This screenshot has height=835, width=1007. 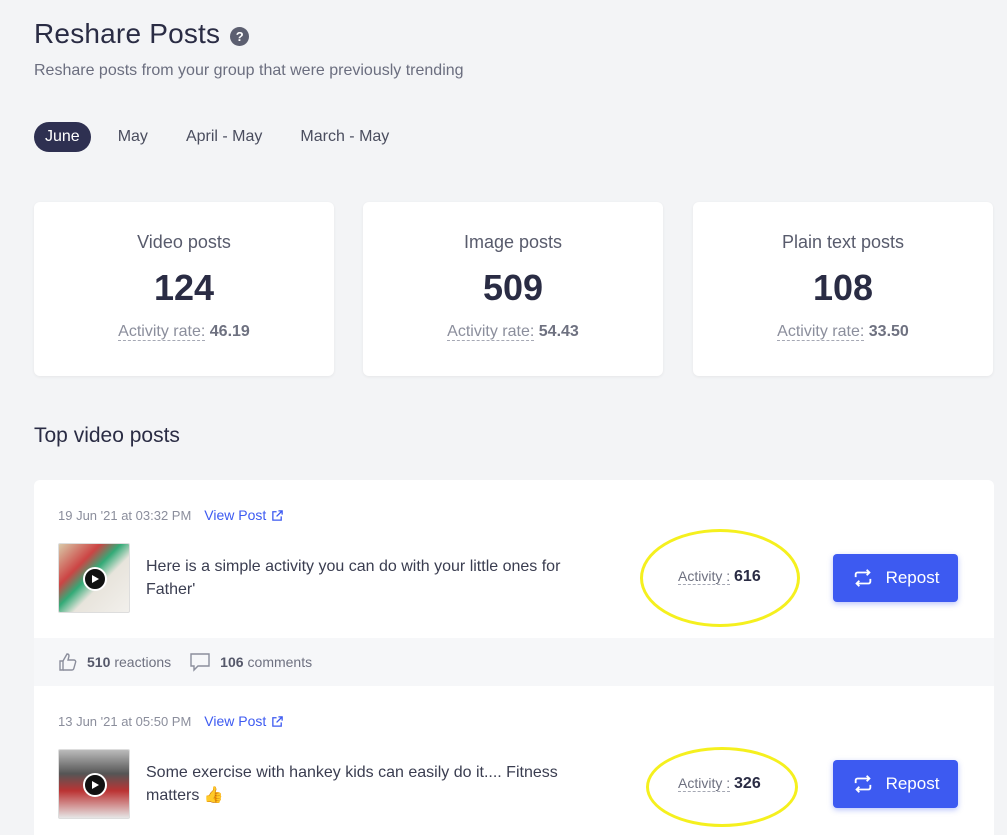 I want to click on tab-april-may: April - May, so click(x=224, y=137).